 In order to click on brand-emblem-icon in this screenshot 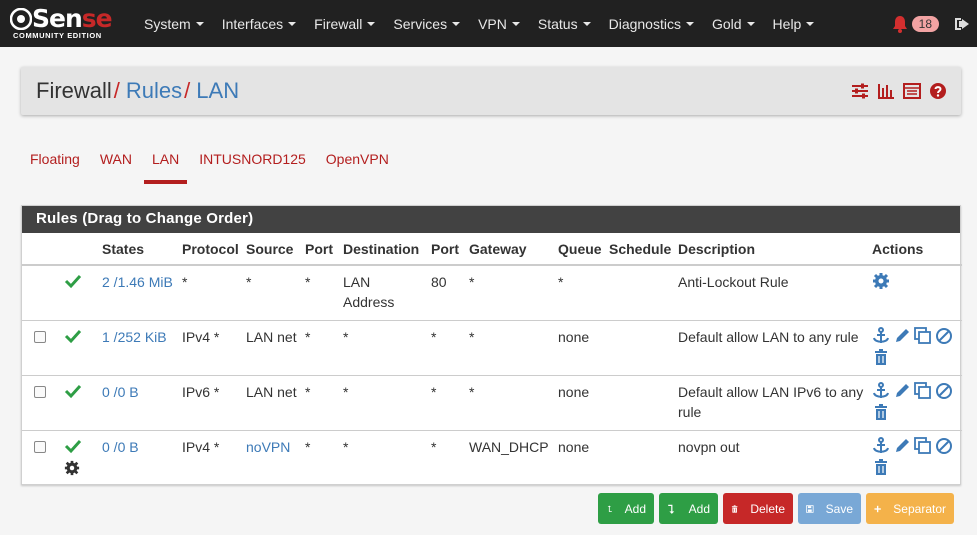, I will do `click(21, 19)`.